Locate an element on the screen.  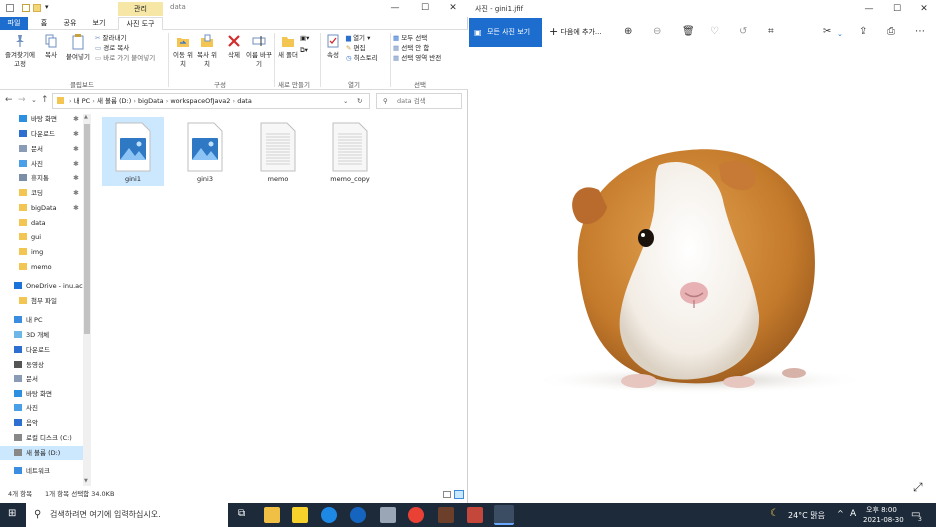
file-explorer-taskbar-icon is located at coordinates (272, 515).